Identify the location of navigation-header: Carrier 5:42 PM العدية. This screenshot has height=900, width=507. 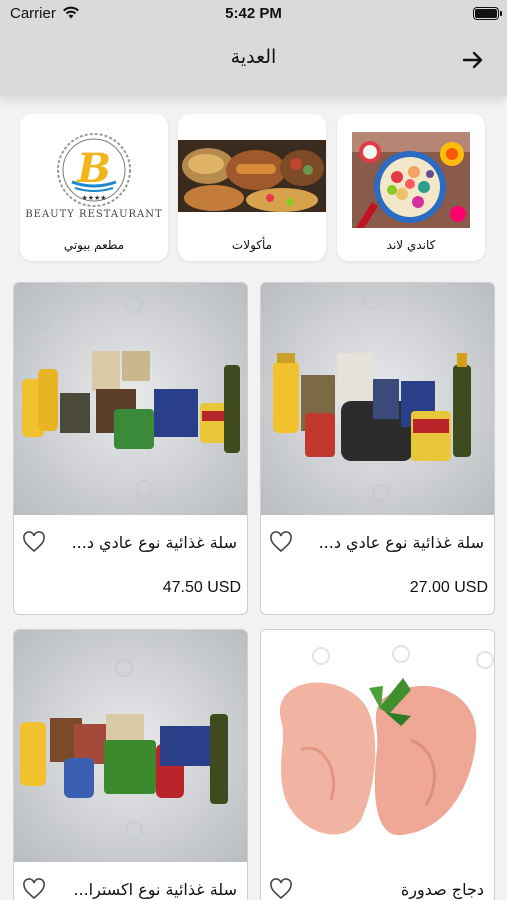
(253, 48).